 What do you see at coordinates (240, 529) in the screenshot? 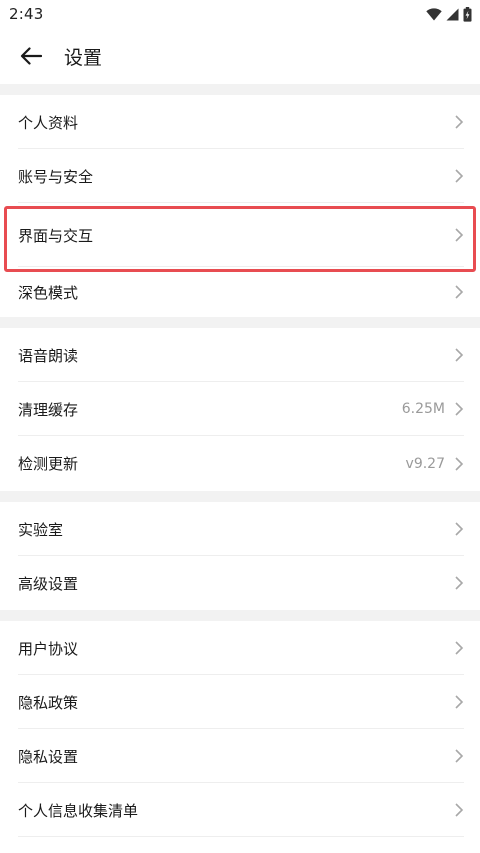
I see `settings-item-lab: 实验室` at bounding box center [240, 529].